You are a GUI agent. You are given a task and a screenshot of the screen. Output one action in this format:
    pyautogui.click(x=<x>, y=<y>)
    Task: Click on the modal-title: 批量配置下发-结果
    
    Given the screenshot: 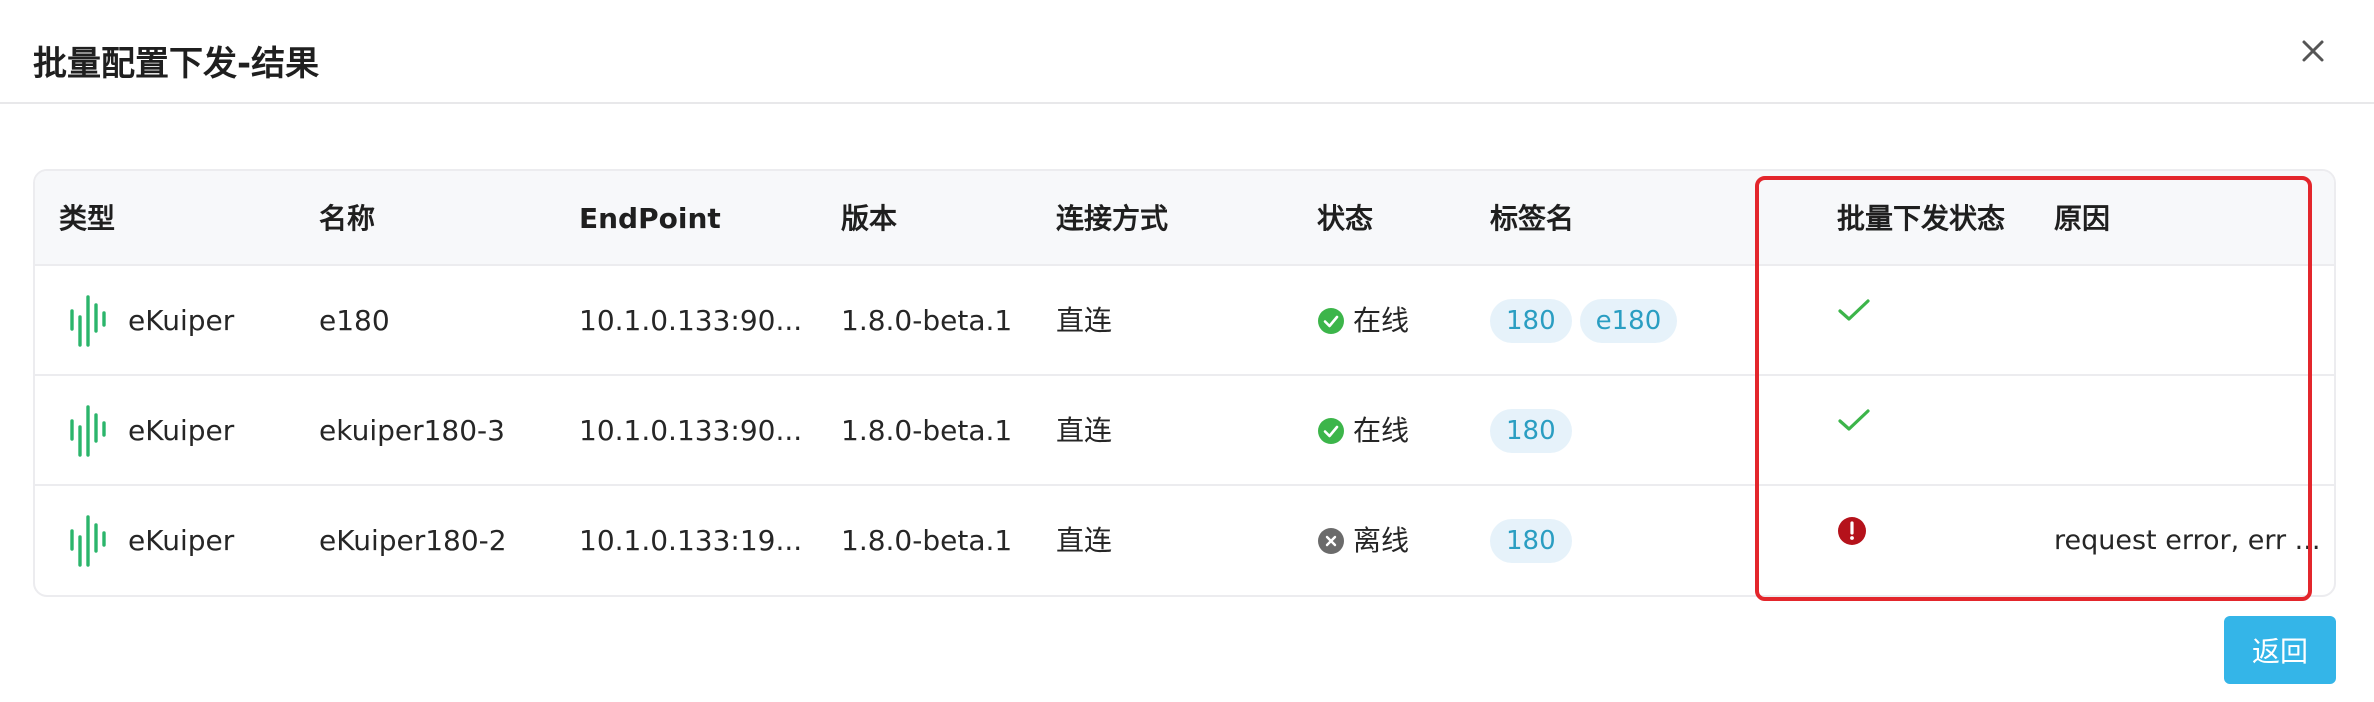 What is the action you would take?
    pyautogui.click(x=176, y=64)
    